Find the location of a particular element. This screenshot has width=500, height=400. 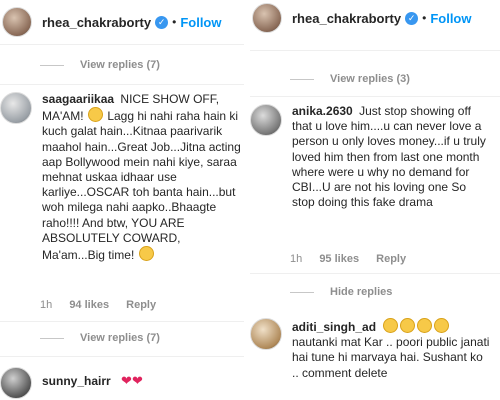

comment: sunny_hairr ❤❤ is located at coordinates (122, 383).